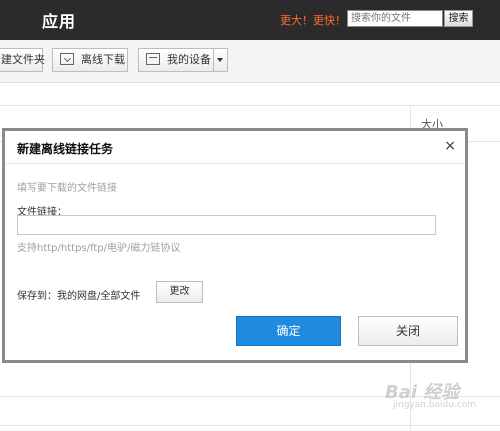 This screenshot has height=431, width=500. I want to click on dialog-title: 新建离线链接任务, so click(65, 149).